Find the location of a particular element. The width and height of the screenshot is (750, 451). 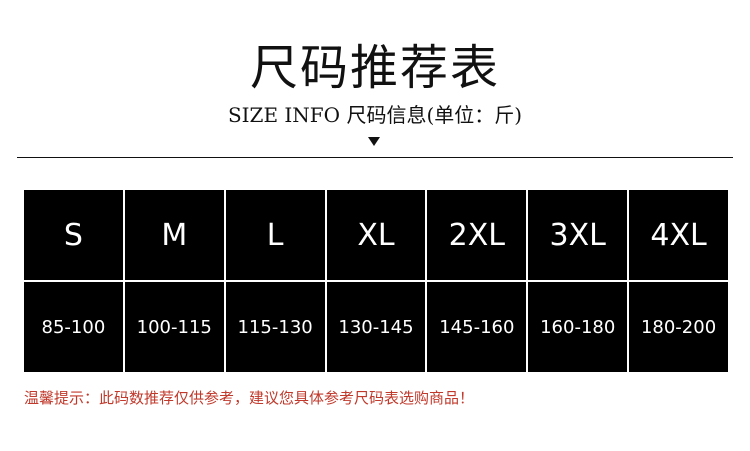

down-arrow-icon is located at coordinates (374, 141).